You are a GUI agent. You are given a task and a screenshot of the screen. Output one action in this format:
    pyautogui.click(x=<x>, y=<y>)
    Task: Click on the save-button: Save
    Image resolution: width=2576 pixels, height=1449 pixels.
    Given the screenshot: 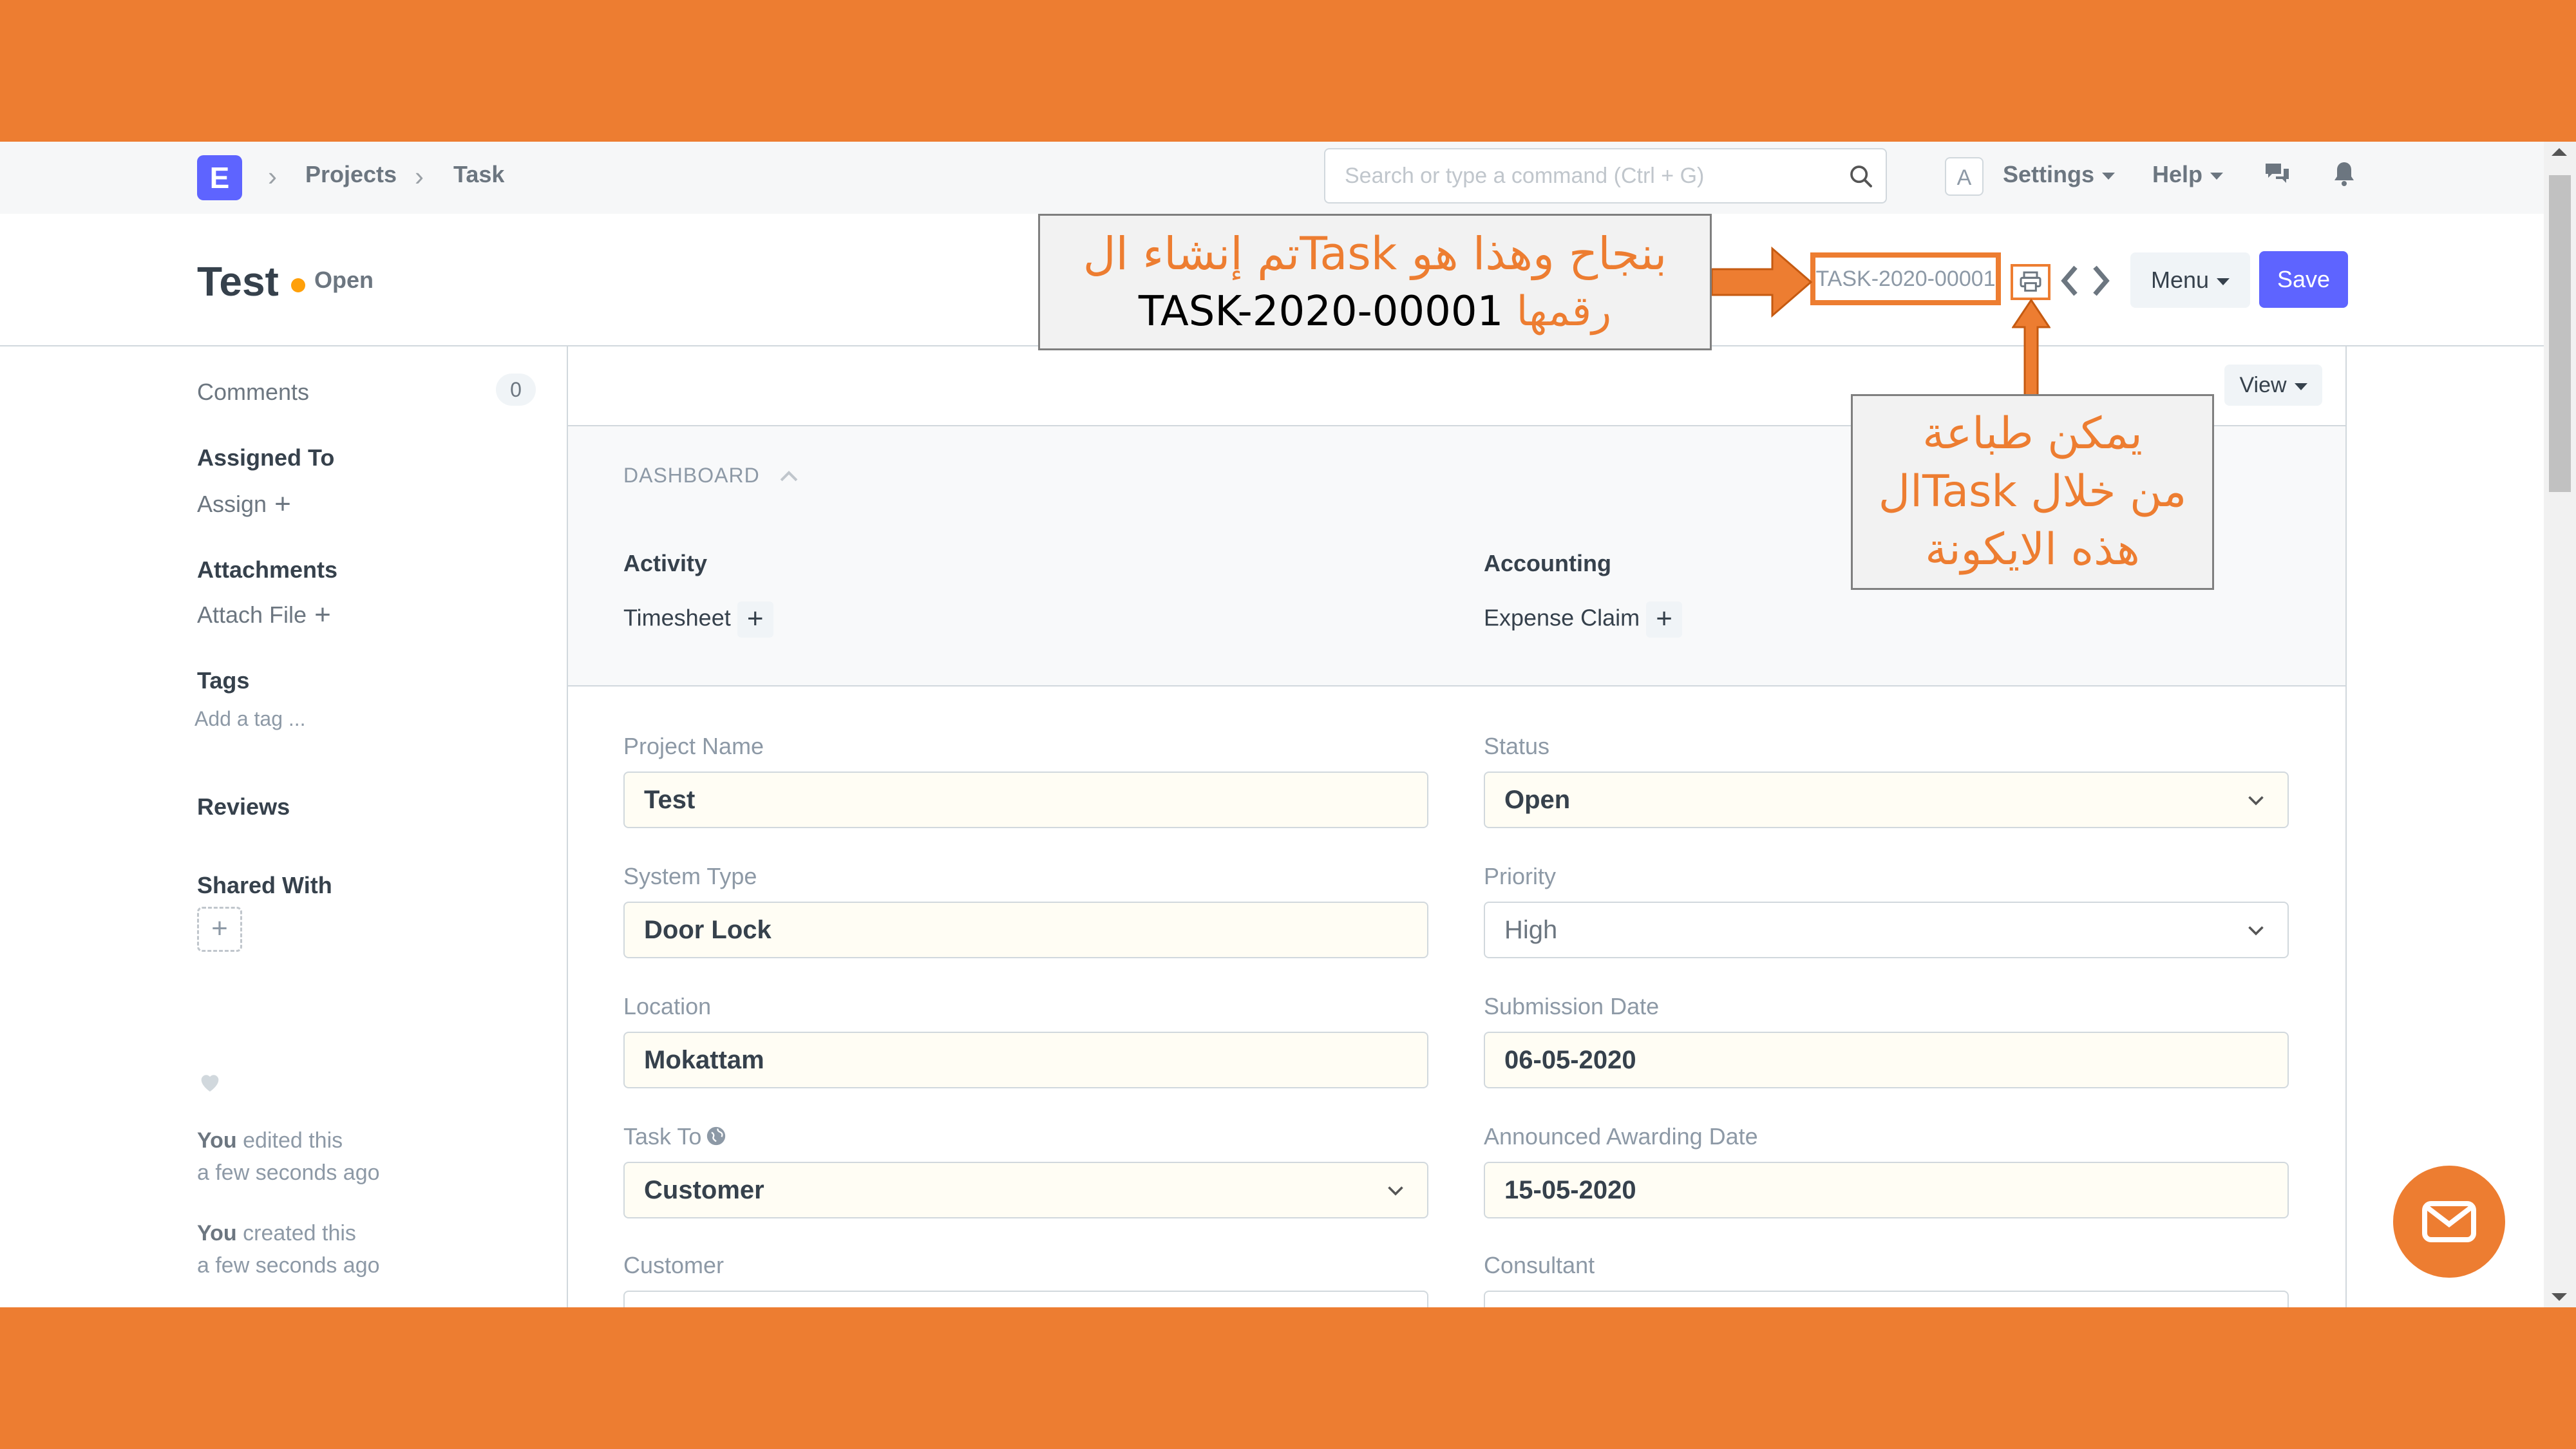 What is the action you would take?
    pyautogui.click(x=2303, y=279)
    